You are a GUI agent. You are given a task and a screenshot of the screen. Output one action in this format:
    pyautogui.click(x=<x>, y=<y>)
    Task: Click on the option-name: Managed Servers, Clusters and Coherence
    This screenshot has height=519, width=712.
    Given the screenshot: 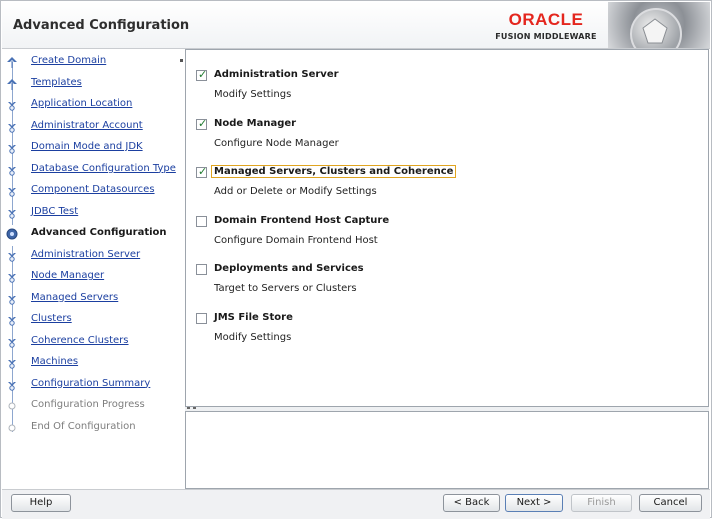 What is the action you would take?
    pyautogui.click(x=334, y=172)
    